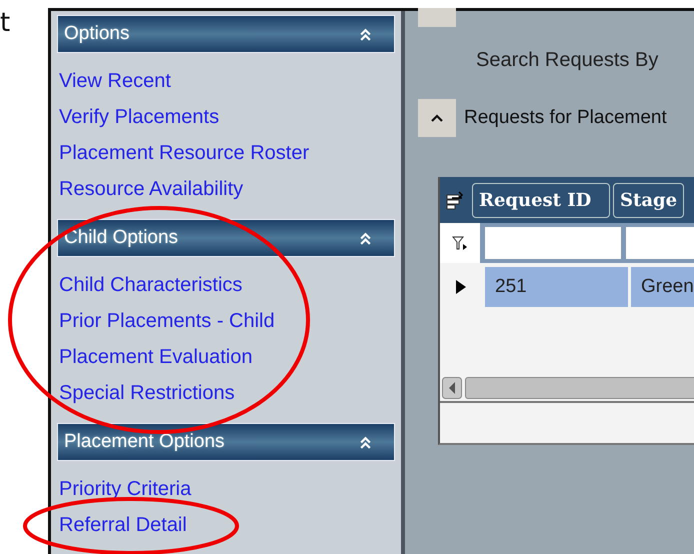 The width and height of the screenshot is (694, 554). Describe the element at coordinates (184, 153) in the screenshot. I see `sidebar-link: Placement Resource Roster` at that location.